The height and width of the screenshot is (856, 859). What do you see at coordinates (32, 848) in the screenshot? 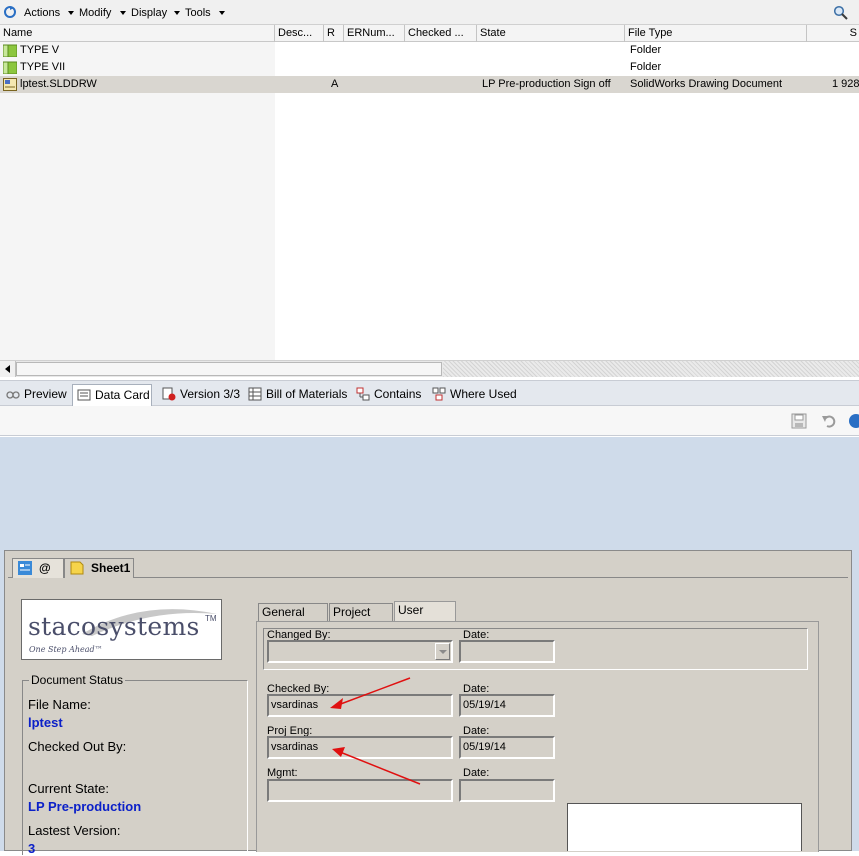
I see `latest-version-value: 3` at bounding box center [32, 848].